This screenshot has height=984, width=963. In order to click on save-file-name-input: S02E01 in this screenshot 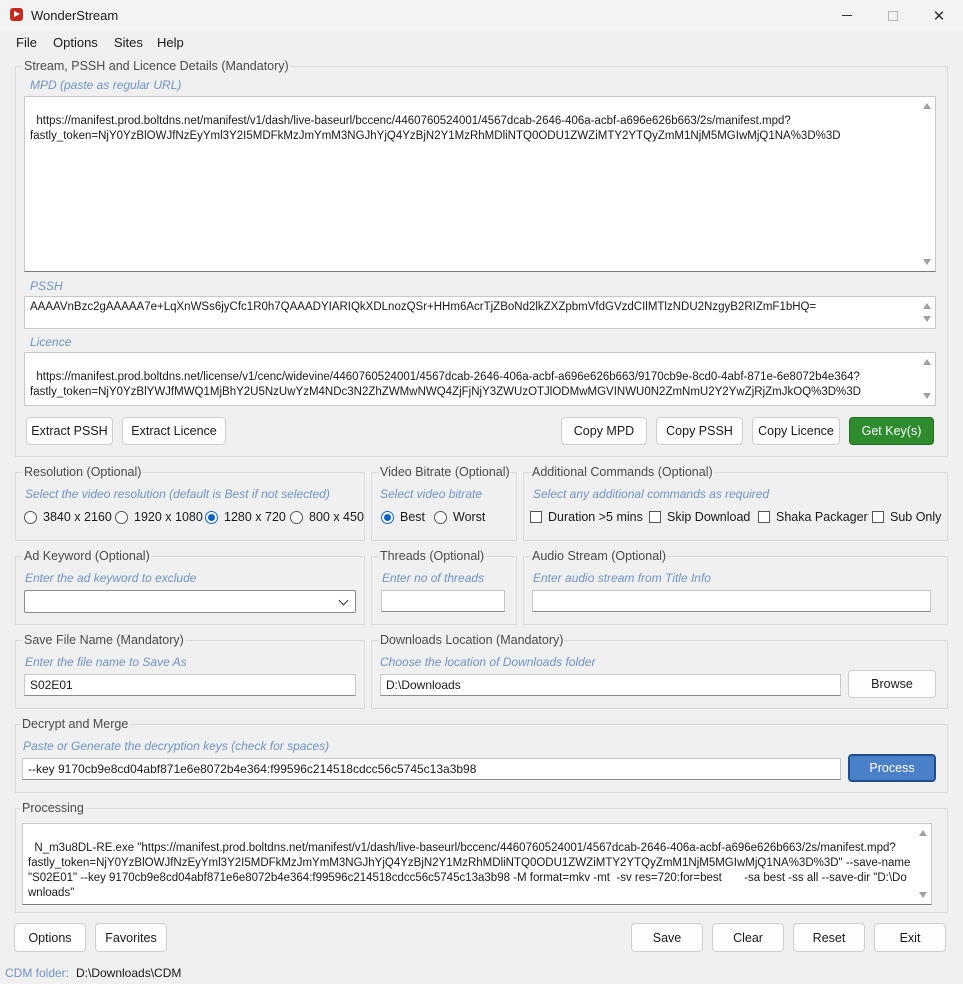, I will do `click(190, 685)`.